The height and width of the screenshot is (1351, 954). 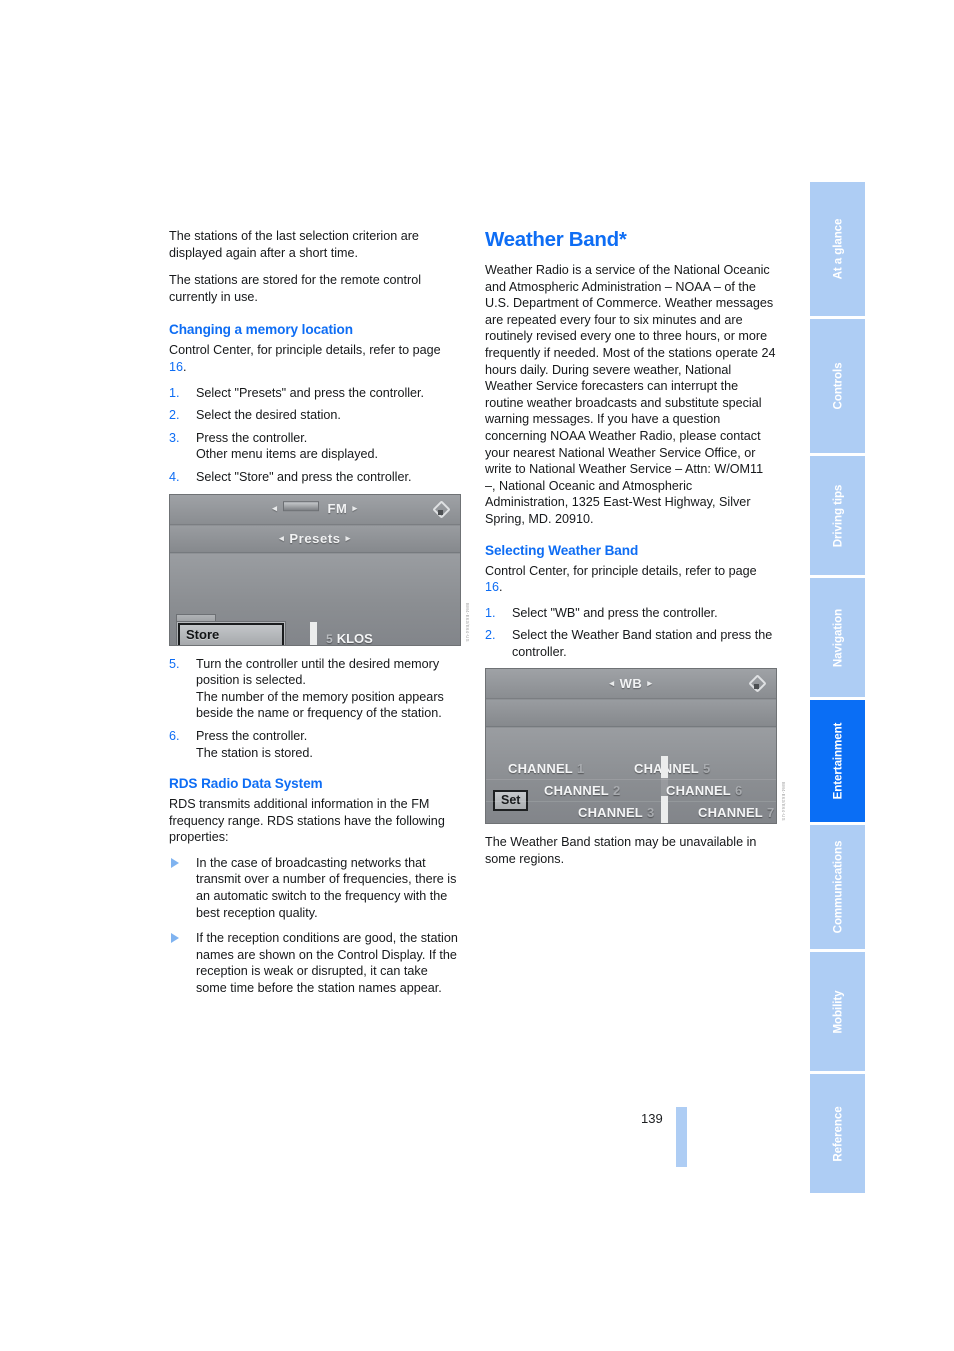 What do you see at coordinates (783, 801) in the screenshot?
I see `figure-code: BM4-E63/E64-US` at bounding box center [783, 801].